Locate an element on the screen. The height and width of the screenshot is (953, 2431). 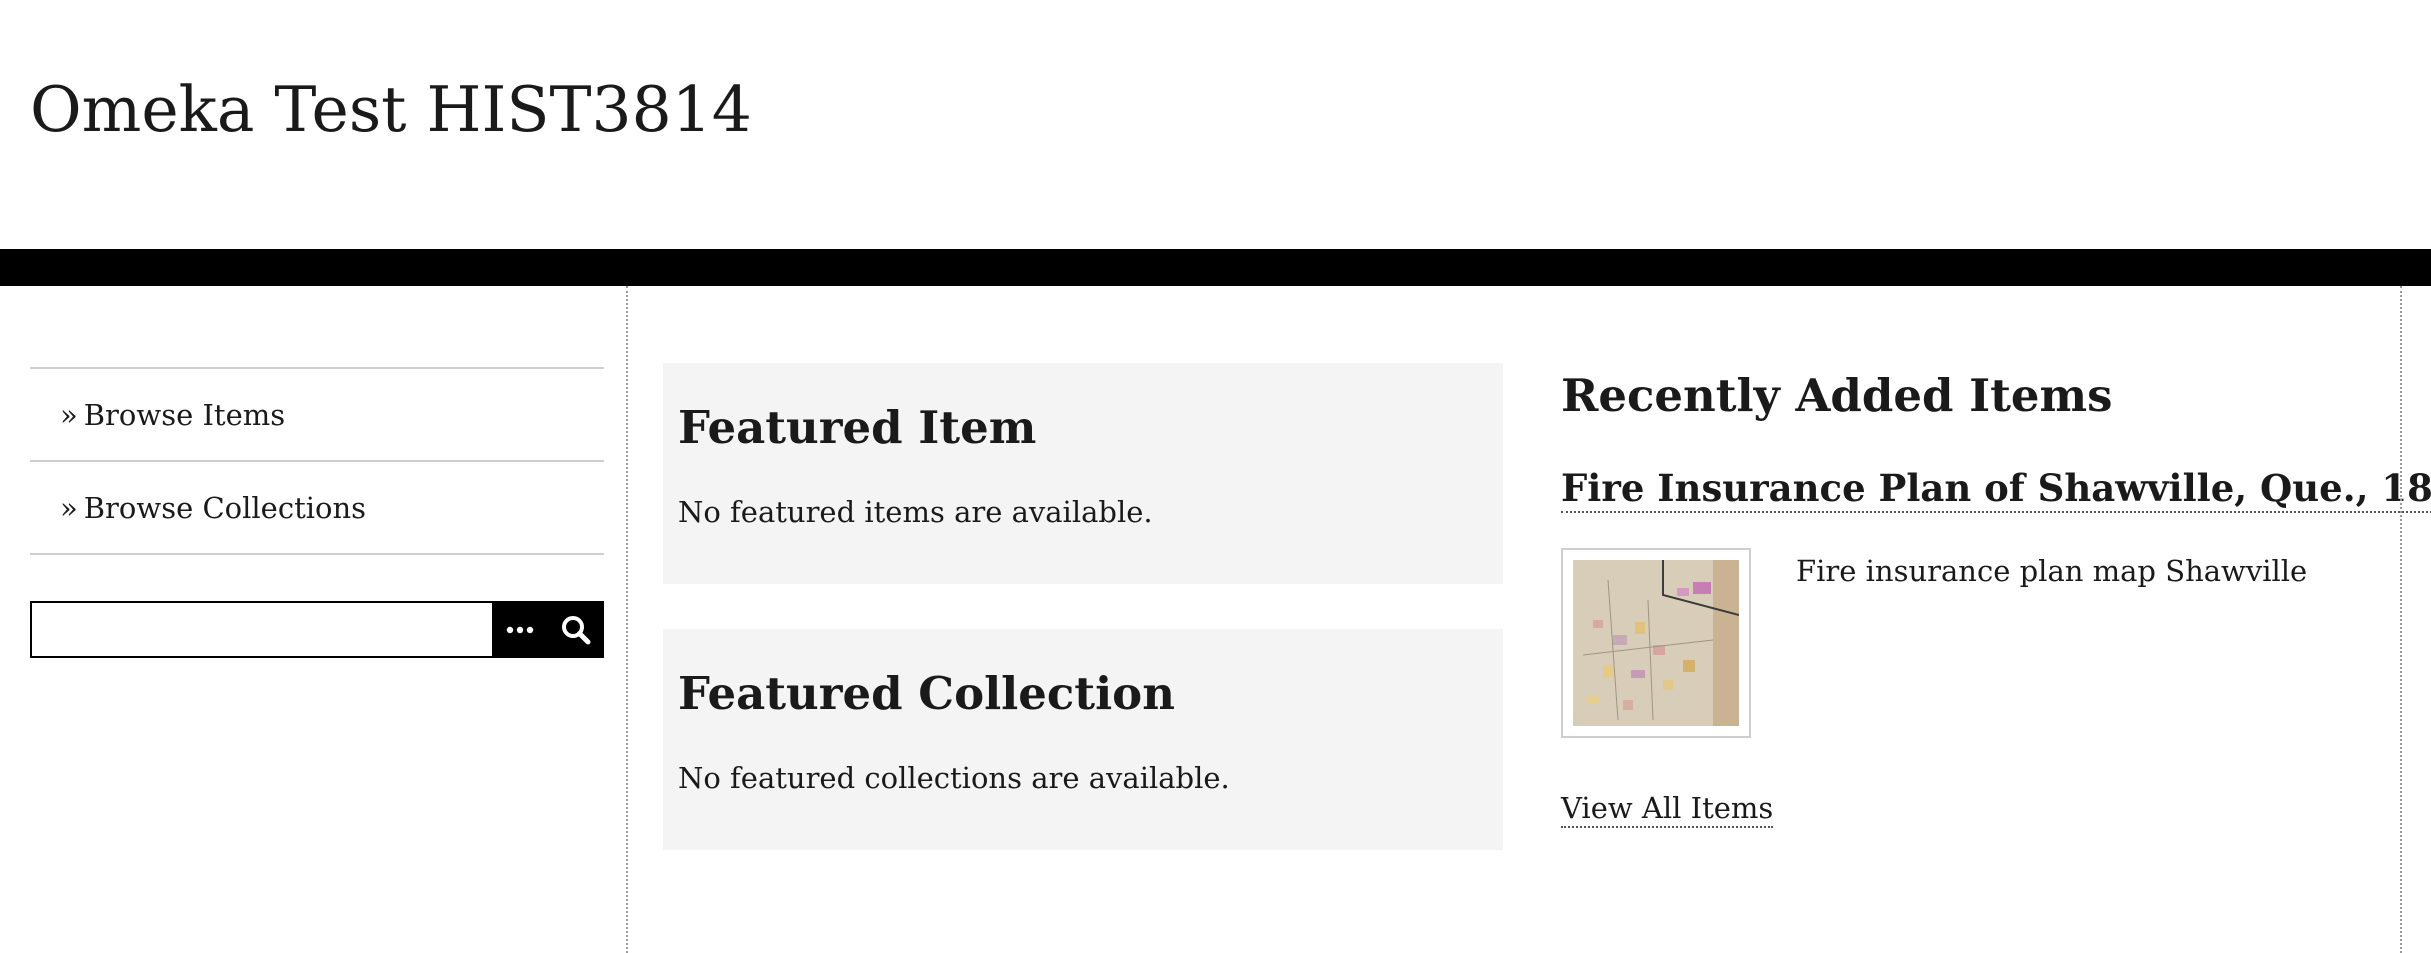
advanced-search-button is located at coordinates (520, 629).